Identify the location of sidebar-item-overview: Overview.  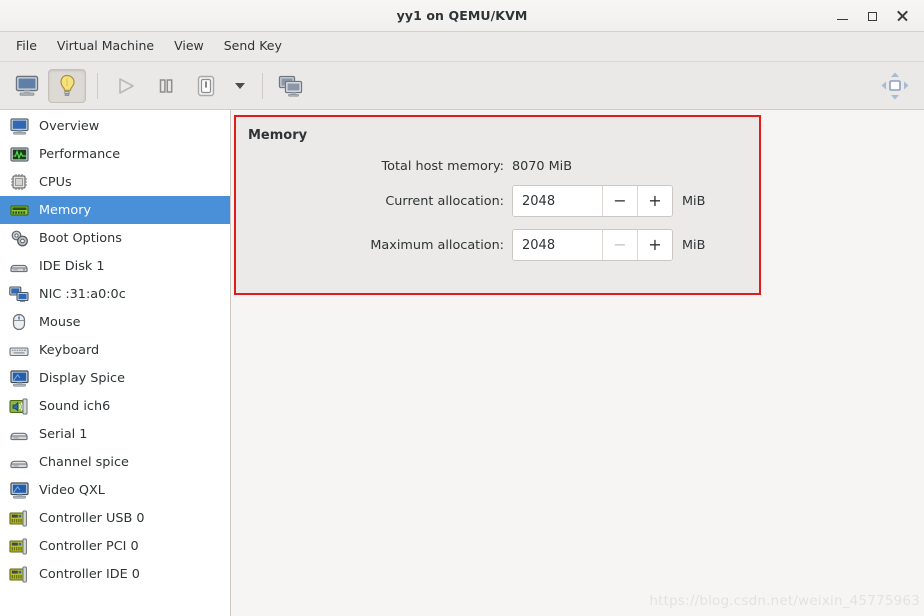
(115, 126).